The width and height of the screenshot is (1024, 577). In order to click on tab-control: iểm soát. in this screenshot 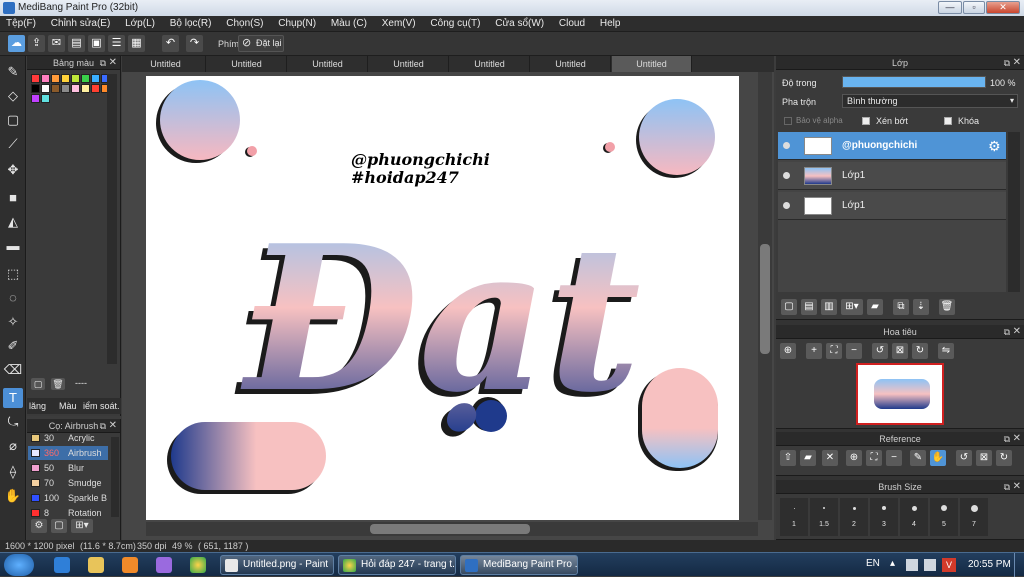, I will do `click(101, 406)`.